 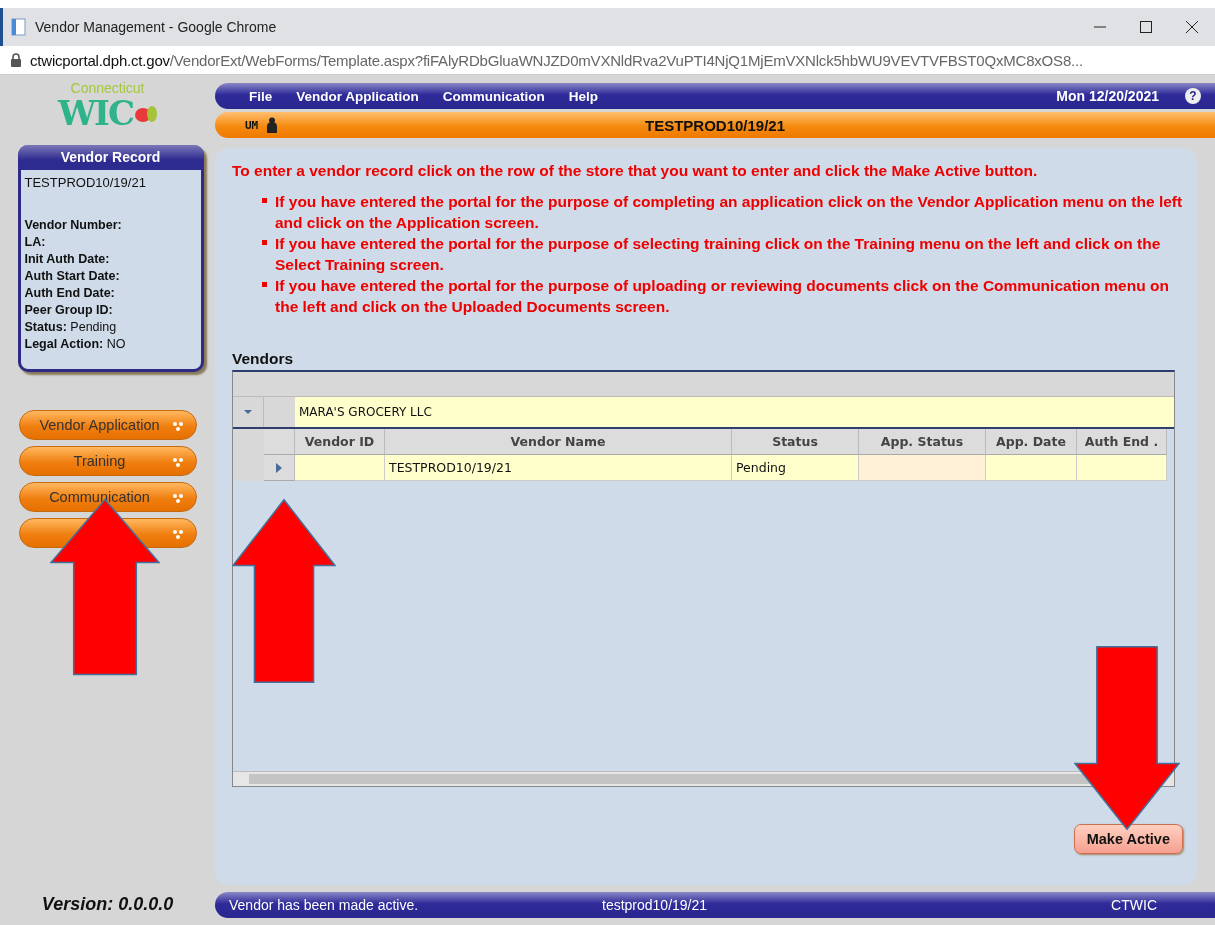 I want to click on section-title: Vendors, so click(x=263, y=359).